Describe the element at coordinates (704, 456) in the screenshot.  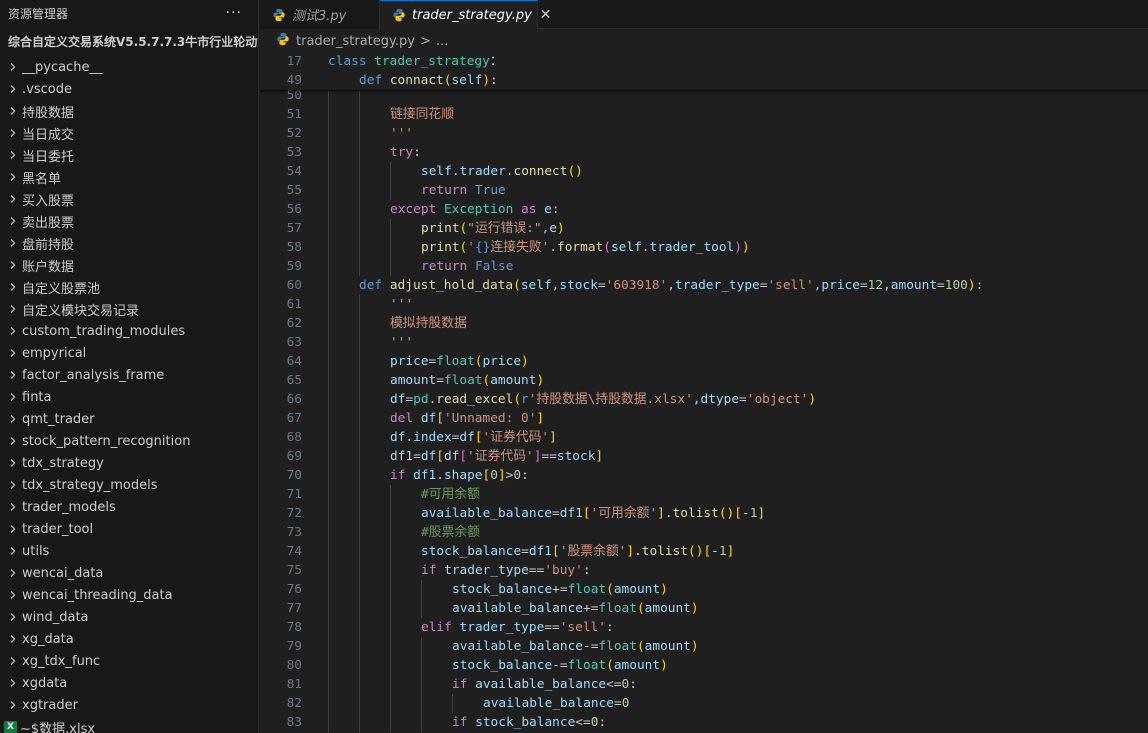
I see `code-line: 69 df1=df[df['证券代码']==stock]` at that location.